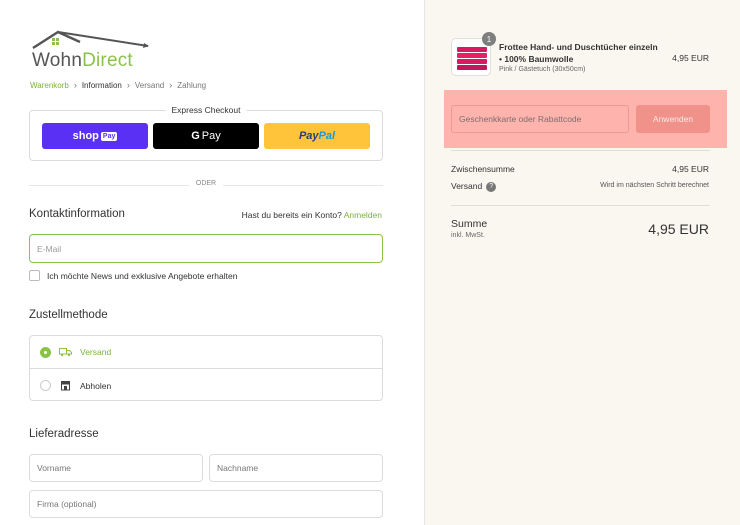  What do you see at coordinates (68, 315) in the screenshot?
I see `delivery-title: Zustellmethode` at bounding box center [68, 315].